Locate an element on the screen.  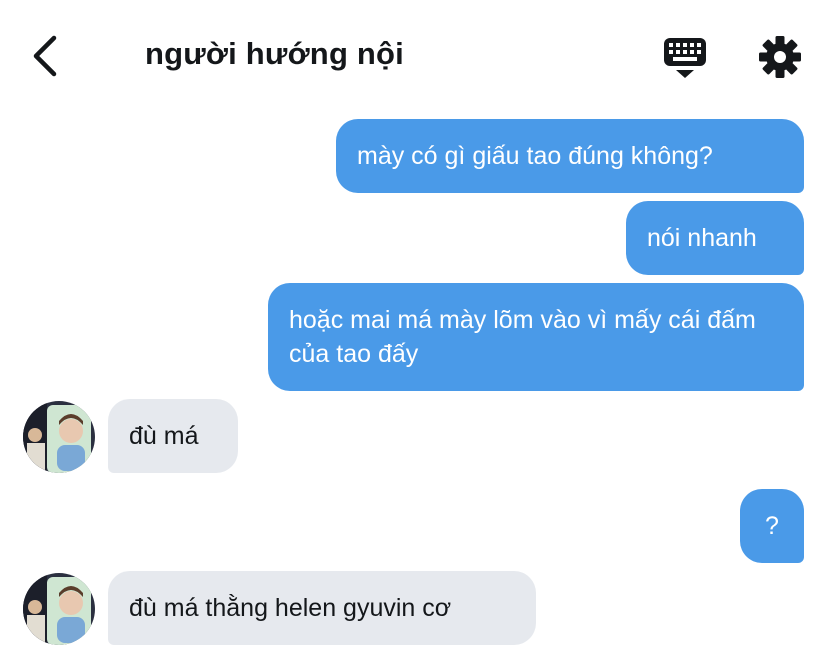
conversation-title: người hướng nội is located at coordinates (274, 53).